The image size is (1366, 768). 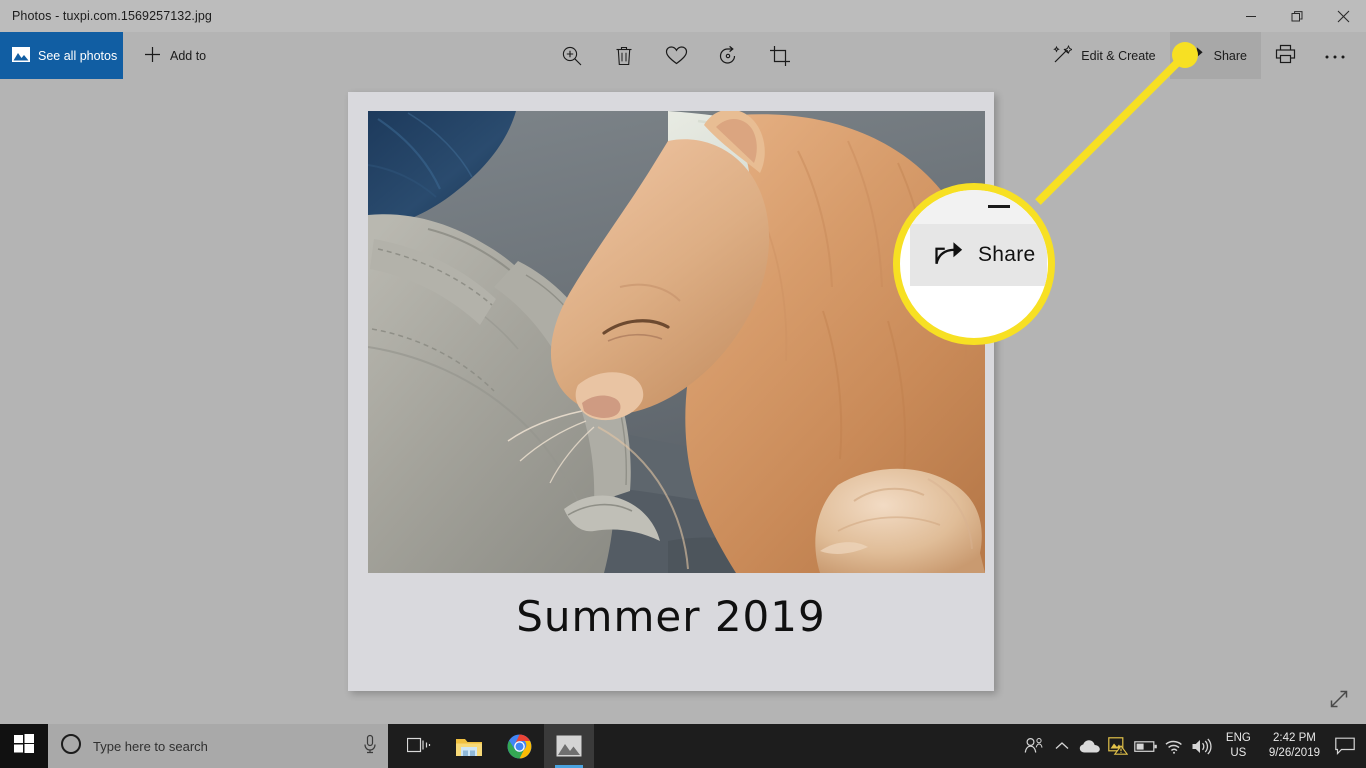 I want to click on rotate-icon, so click(x=728, y=56).